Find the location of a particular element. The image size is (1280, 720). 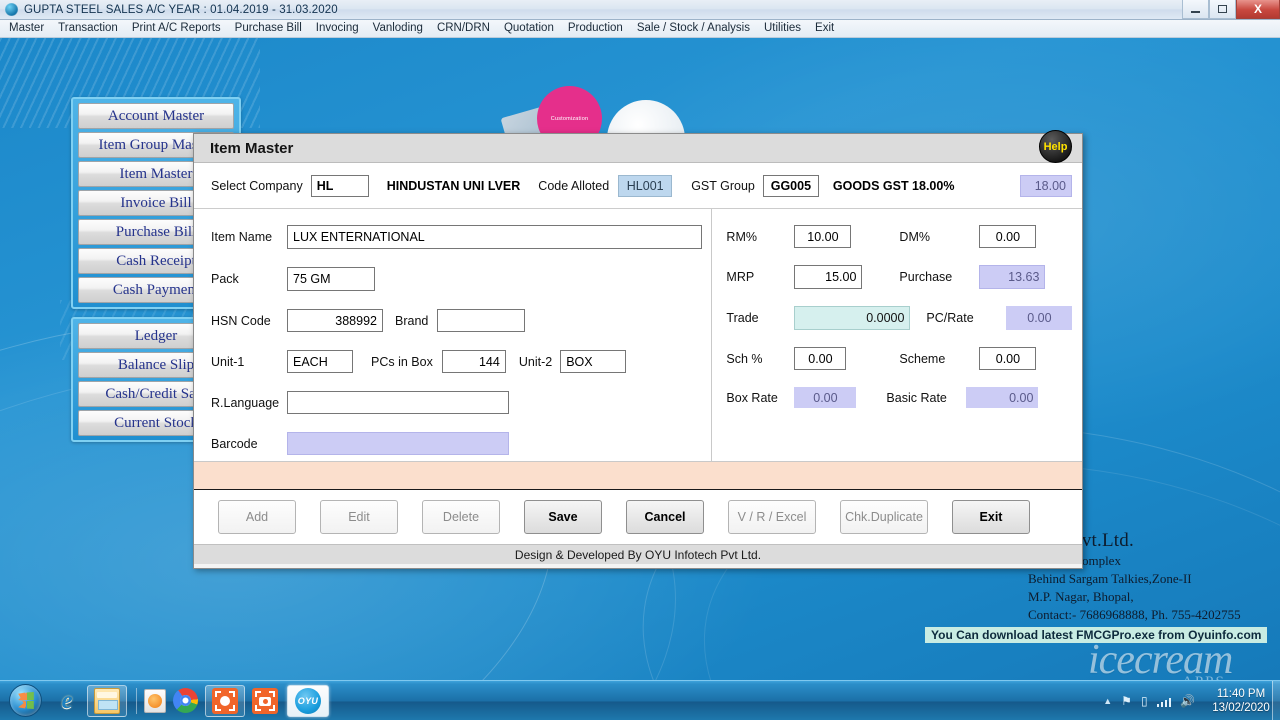

boxrate-basicrate-row: Box Rate 0.00 Basic Rate 0.00 is located at coordinates (904, 397).